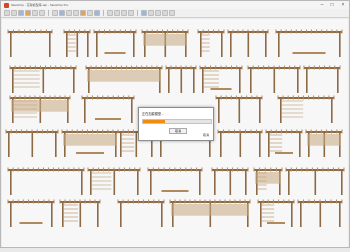 The width and height of the screenshot is (350, 252). What do you see at coordinates (7, 13) in the screenshot?
I see `select-tool-icon` at bounding box center [7, 13].